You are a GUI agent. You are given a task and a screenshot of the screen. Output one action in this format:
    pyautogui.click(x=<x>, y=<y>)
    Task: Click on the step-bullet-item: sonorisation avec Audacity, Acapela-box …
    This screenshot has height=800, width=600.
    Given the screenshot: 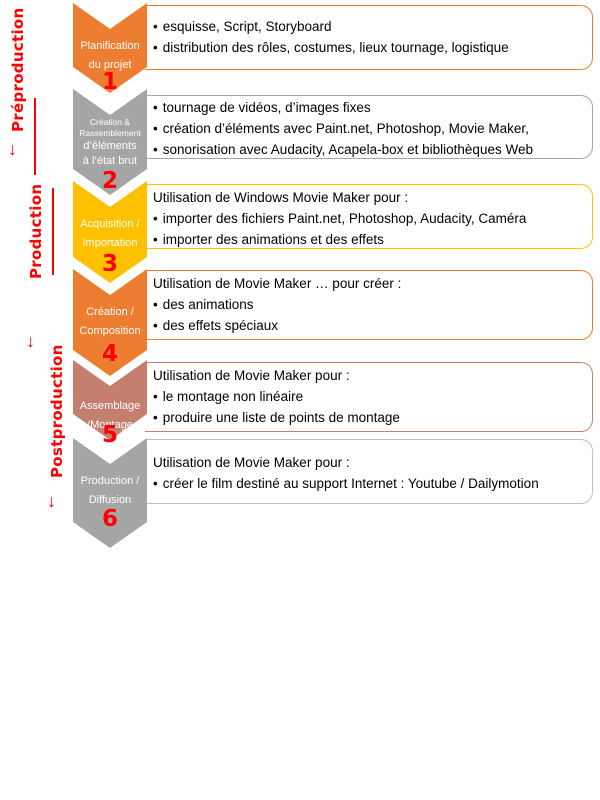 What is the action you would take?
    pyautogui.click(x=372, y=149)
    